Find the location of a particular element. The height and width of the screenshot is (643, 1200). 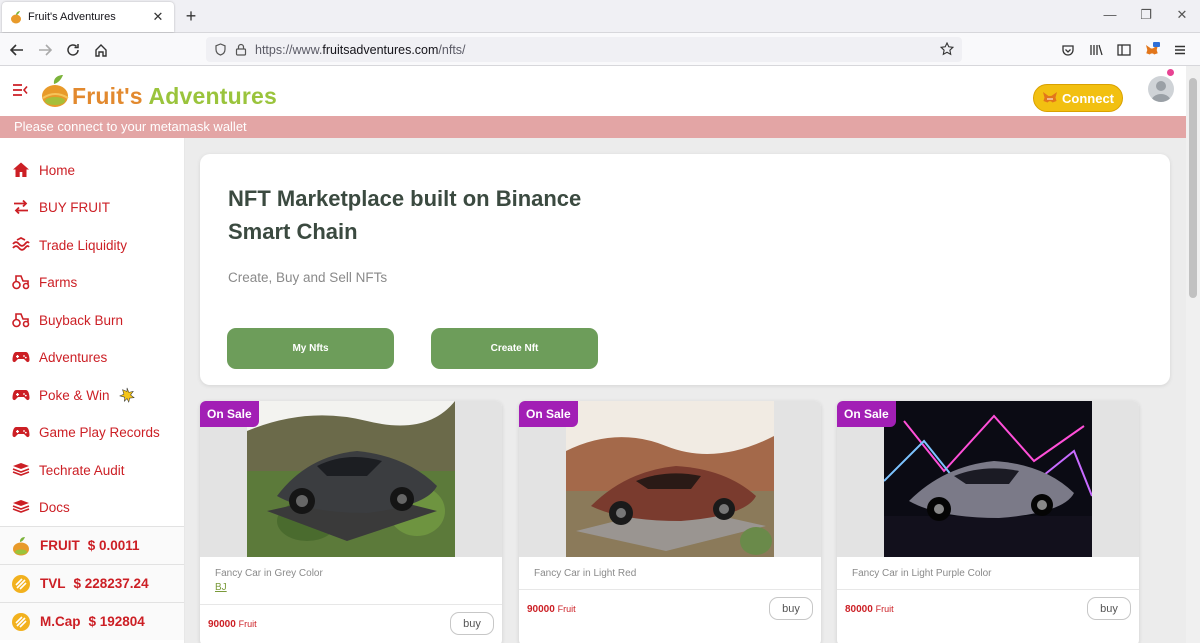

avatar is located at coordinates (1161, 89).